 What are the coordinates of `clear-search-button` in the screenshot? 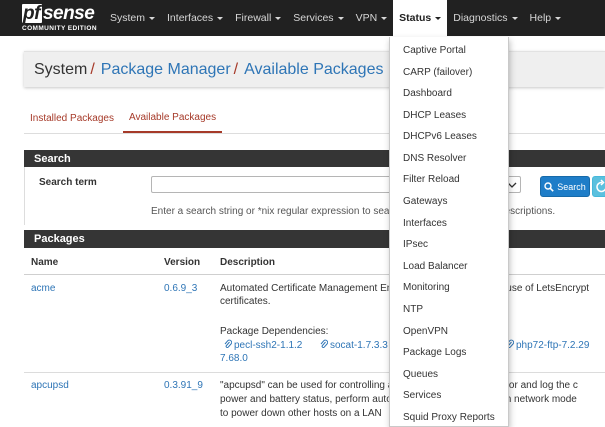 It's located at (598, 186).